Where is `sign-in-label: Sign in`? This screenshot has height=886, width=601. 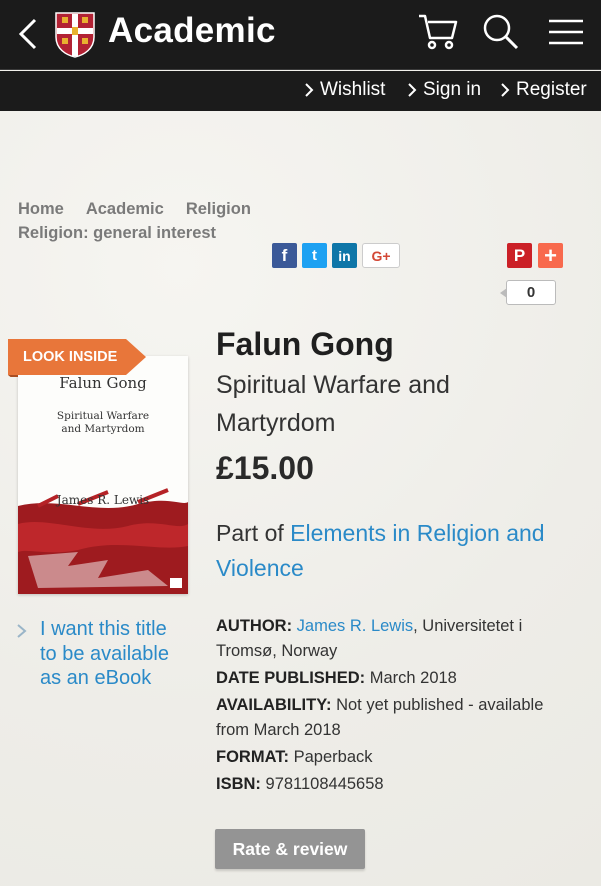 sign-in-label: Sign in is located at coordinates (452, 89).